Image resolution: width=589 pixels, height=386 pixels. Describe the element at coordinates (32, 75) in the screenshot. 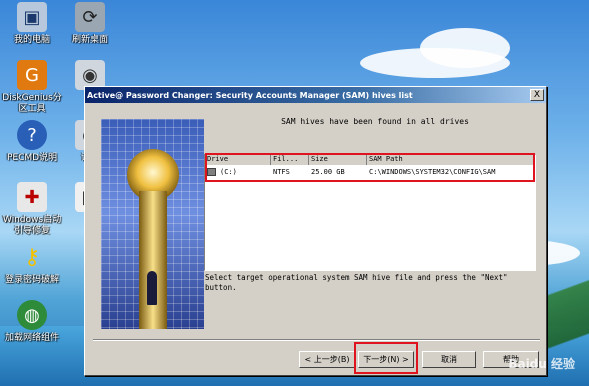

I see `diskgenius-icon: G` at that location.